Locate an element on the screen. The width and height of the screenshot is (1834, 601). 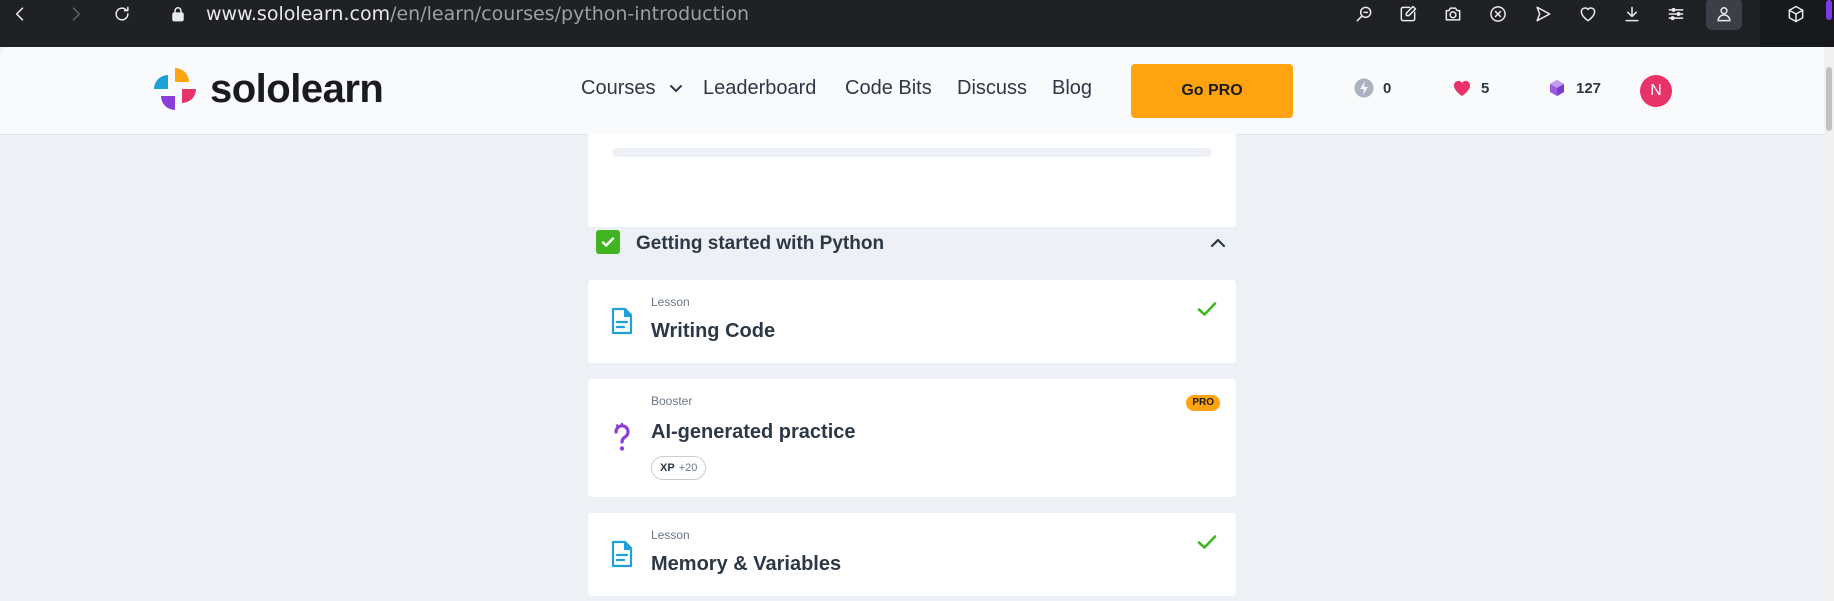
url-host: www.sololearn.com is located at coordinates (298, 14).